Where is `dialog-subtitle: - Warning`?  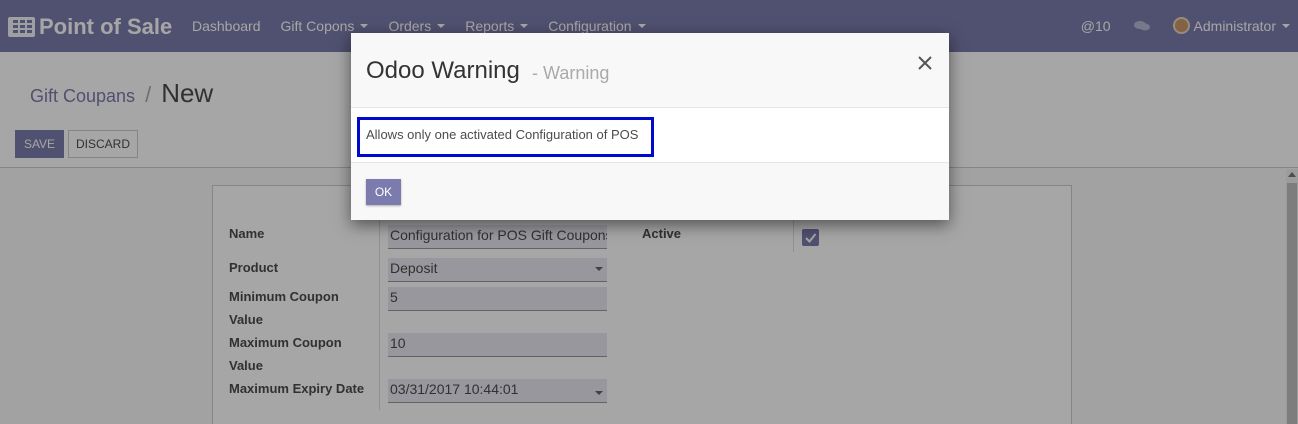
dialog-subtitle: - Warning is located at coordinates (571, 73).